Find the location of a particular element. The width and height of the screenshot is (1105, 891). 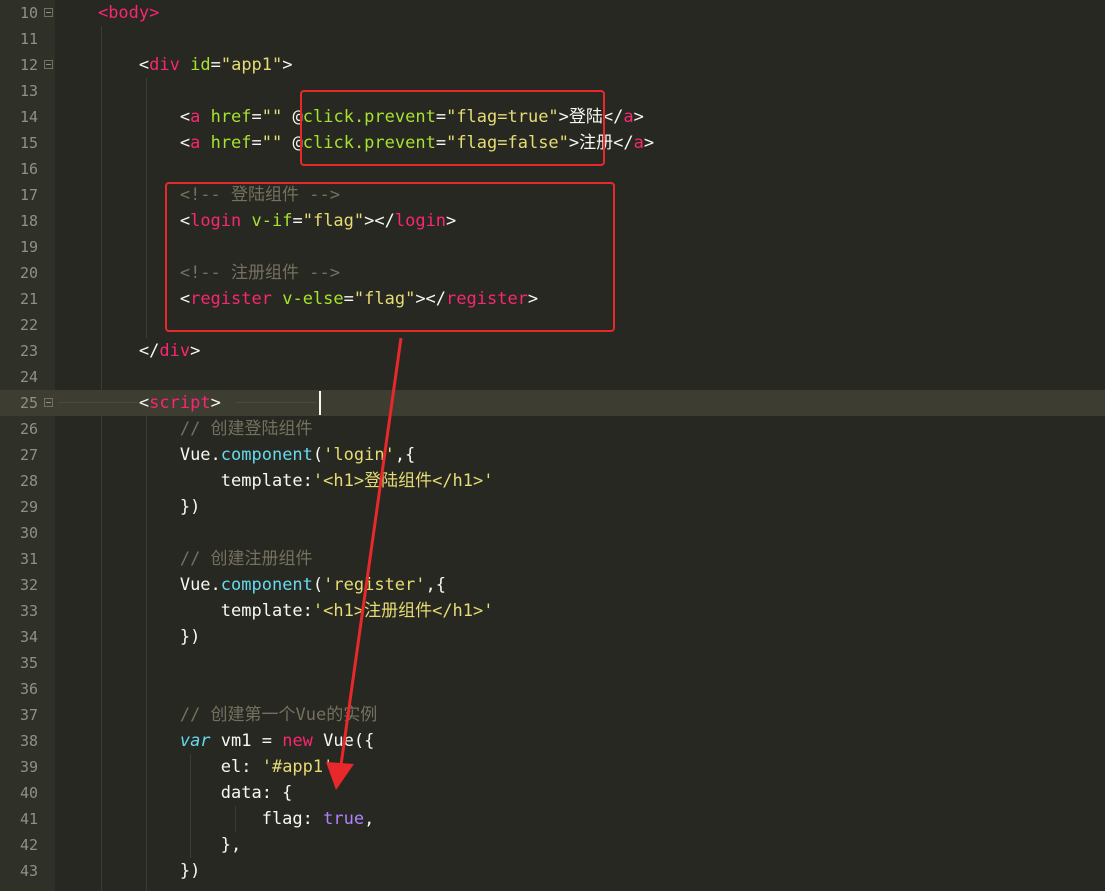

code-text: <body> is located at coordinates (108, 13).